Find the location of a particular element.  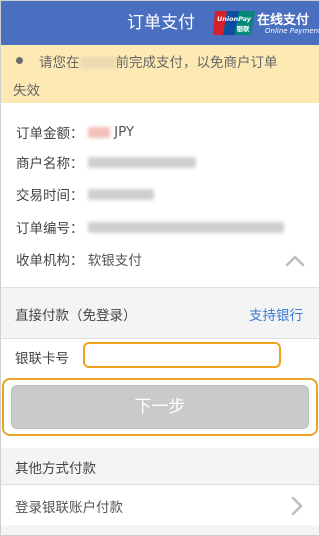

login-account-pay-label: 登录银联账户付款 is located at coordinates (69, 508).